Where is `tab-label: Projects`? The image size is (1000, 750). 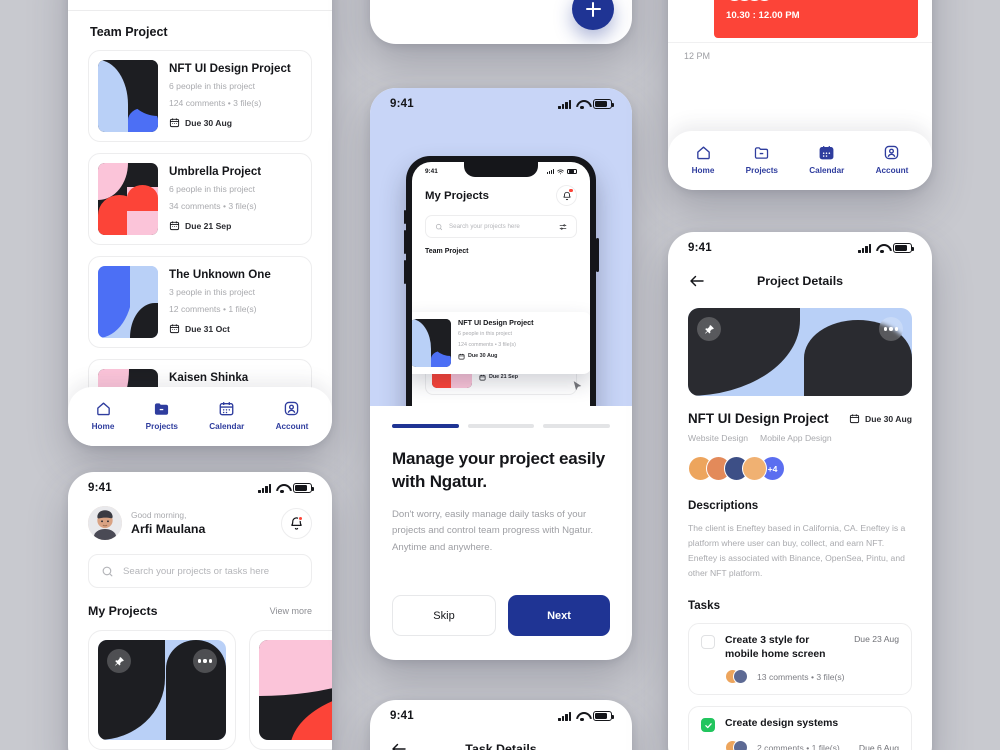 tab-label: Projects is located at coordinates (761, 170).